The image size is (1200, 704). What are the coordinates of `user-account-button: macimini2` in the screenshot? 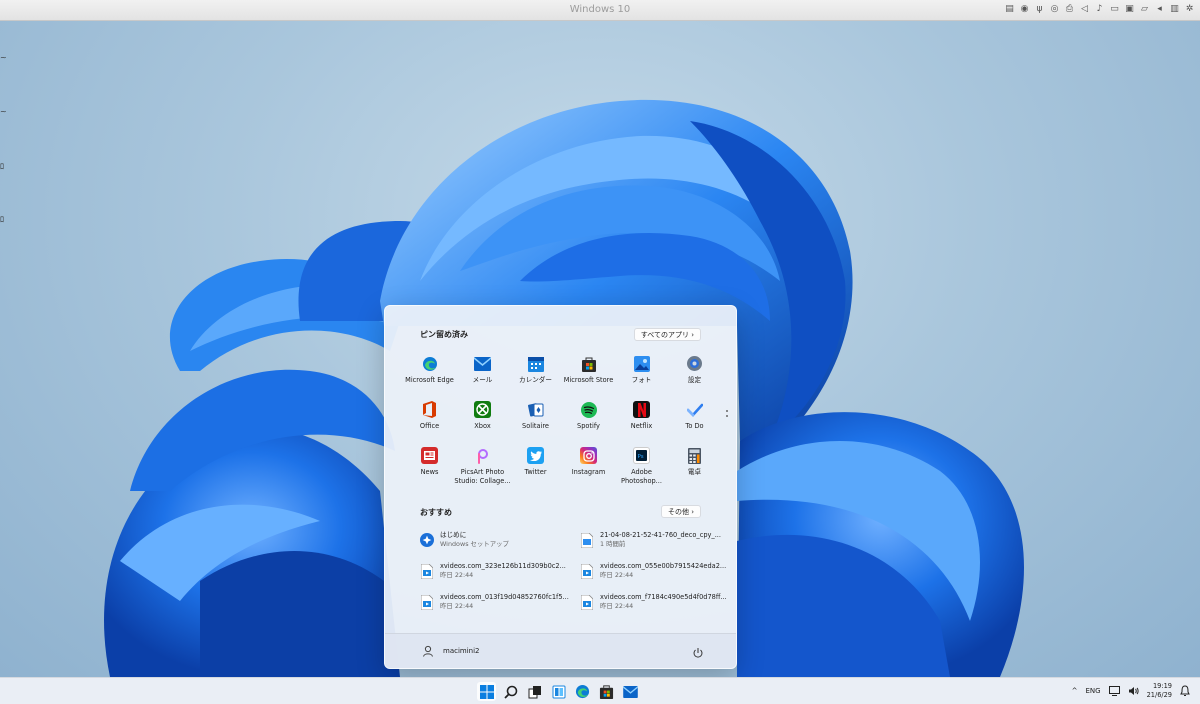 It's located at (451, 651).